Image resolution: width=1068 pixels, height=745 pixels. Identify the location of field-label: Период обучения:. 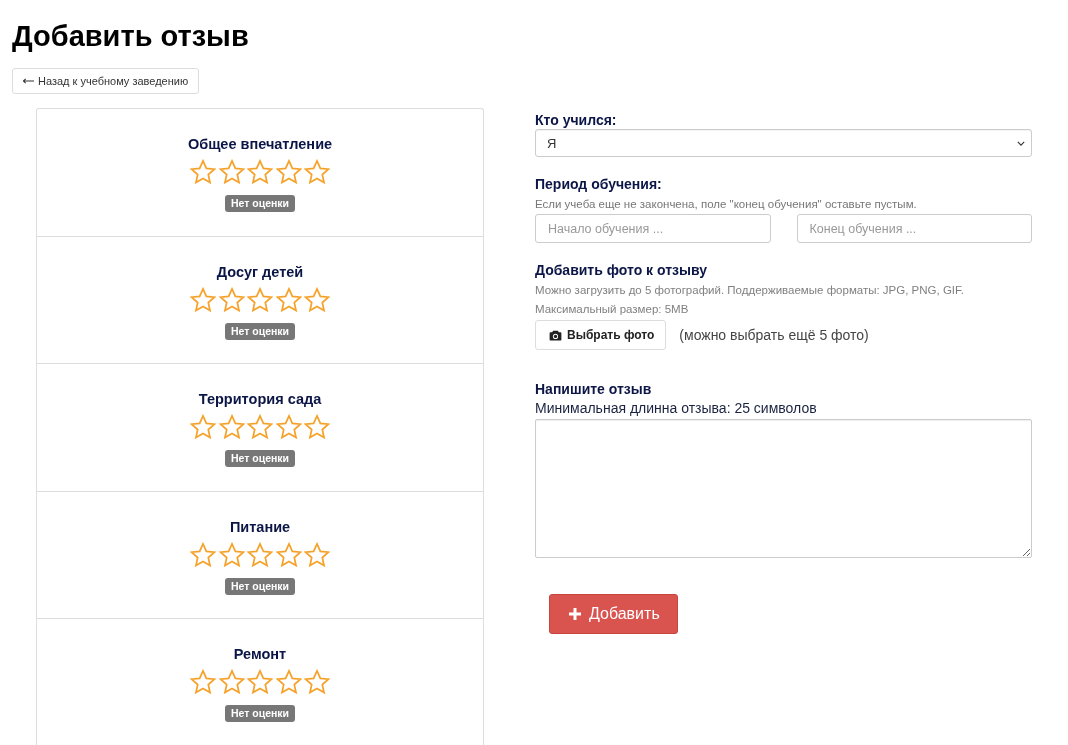
(598, 184).